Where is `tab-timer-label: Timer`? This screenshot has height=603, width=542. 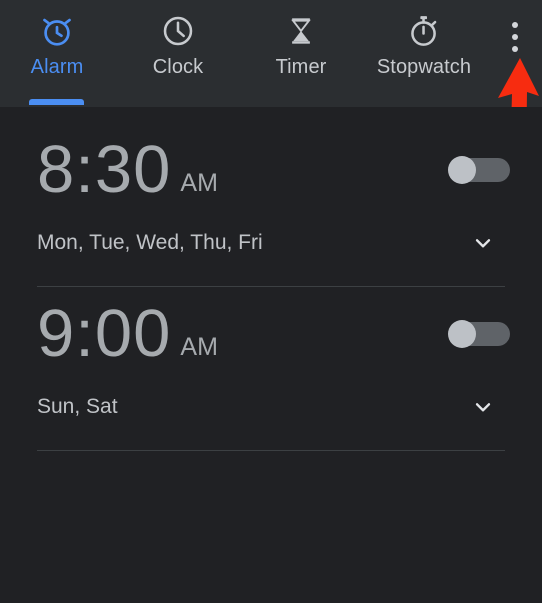
tab-timer-label: Timer is located at coordinates (301, 67).